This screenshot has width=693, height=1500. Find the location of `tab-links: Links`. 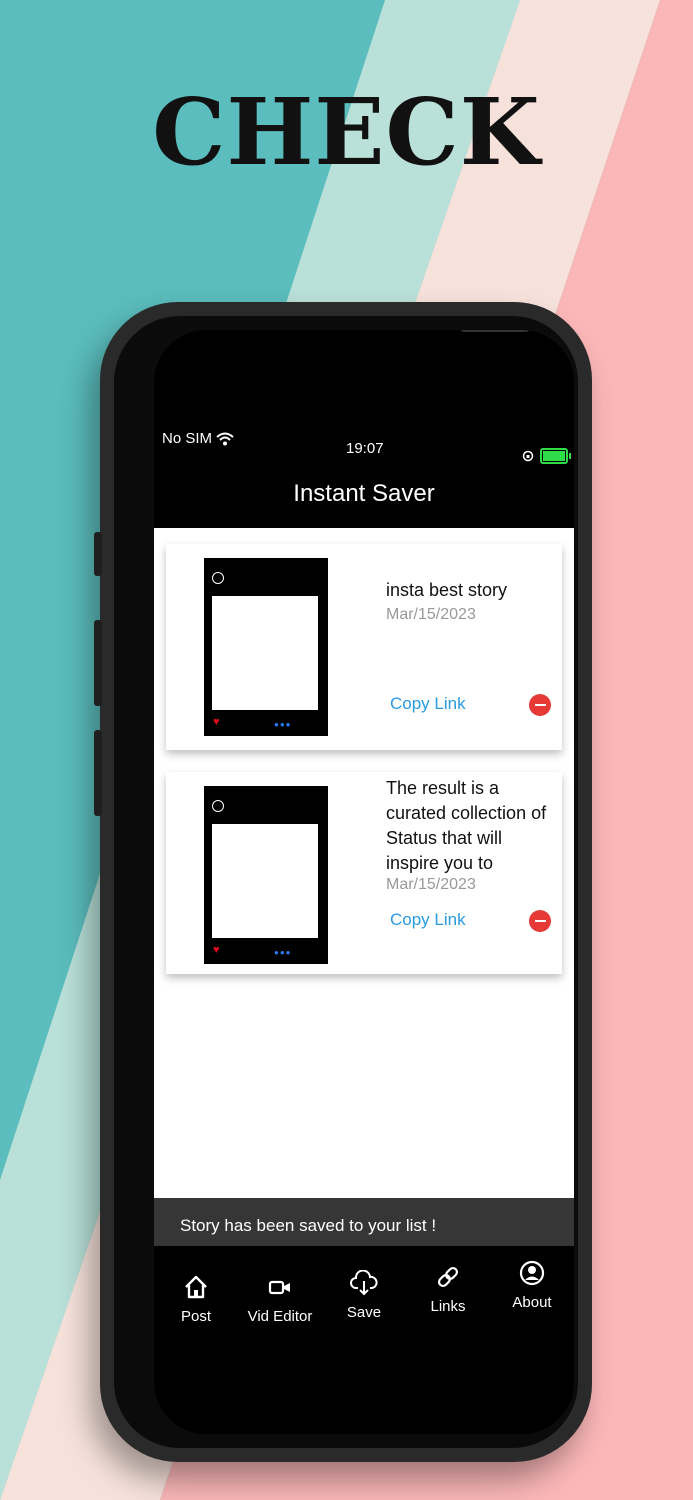

tab-links: Links is located at coordinates (448, 1289).